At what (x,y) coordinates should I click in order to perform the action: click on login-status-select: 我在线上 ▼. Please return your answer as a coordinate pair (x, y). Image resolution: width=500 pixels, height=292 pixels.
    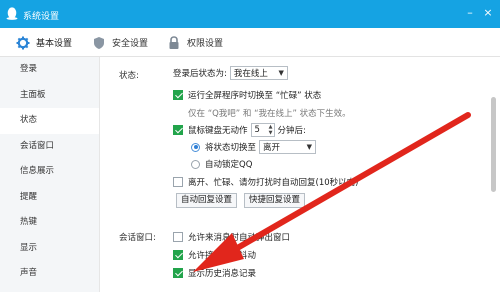
    Looking at the image, I should click on (258, 73).